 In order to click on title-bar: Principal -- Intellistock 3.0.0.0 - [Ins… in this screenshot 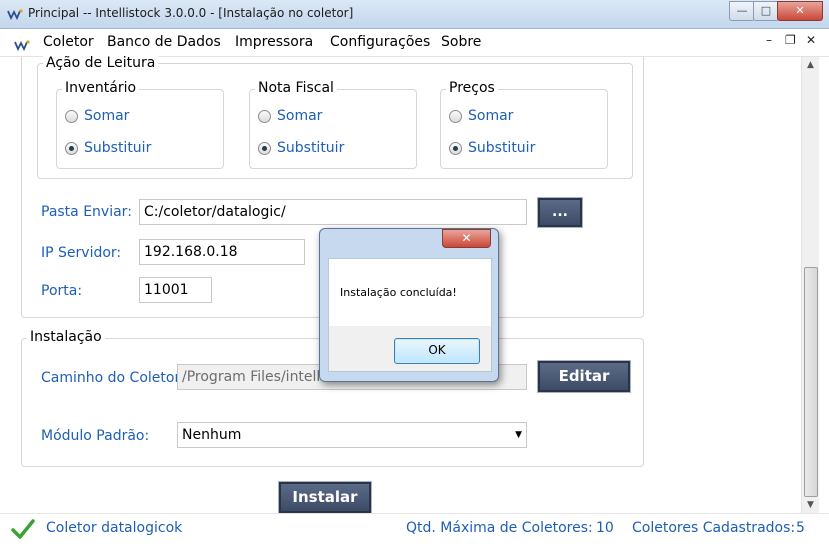, I will do `click(414, 14)`.